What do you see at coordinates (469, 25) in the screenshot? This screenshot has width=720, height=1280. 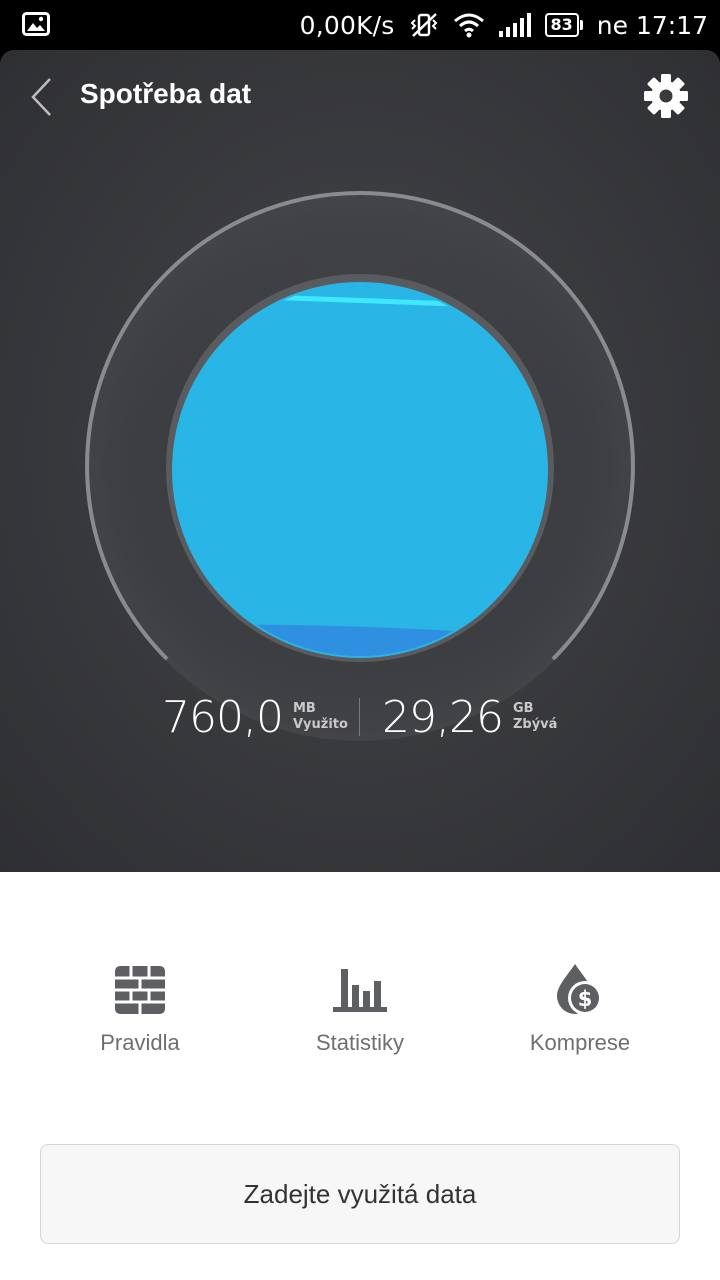 I see `wifi-icon` at bounding box center [469, 25].